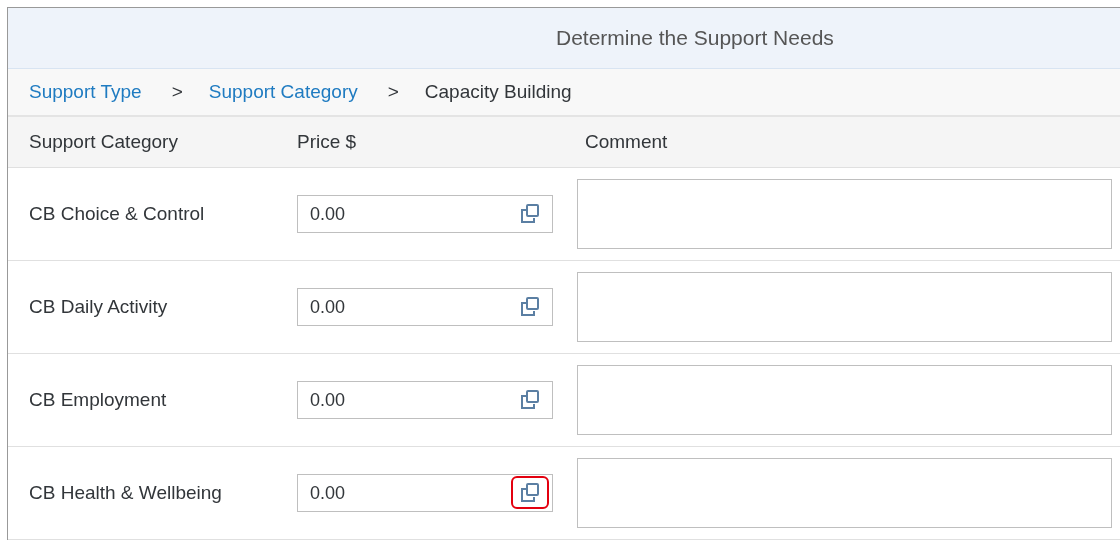 This screenshot has height=540, width=1120. I want to click on category-label: CB Health & Wellbeing, so click(125, 493).